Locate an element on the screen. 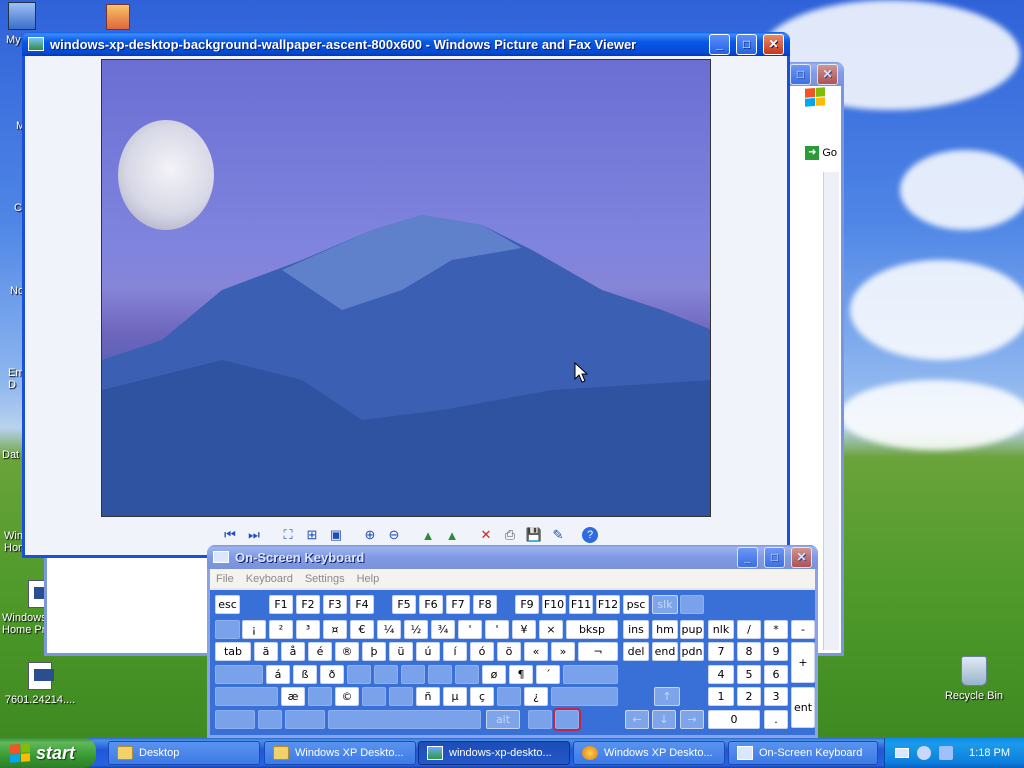  key-²: ² is located at coordinates (281, 629).